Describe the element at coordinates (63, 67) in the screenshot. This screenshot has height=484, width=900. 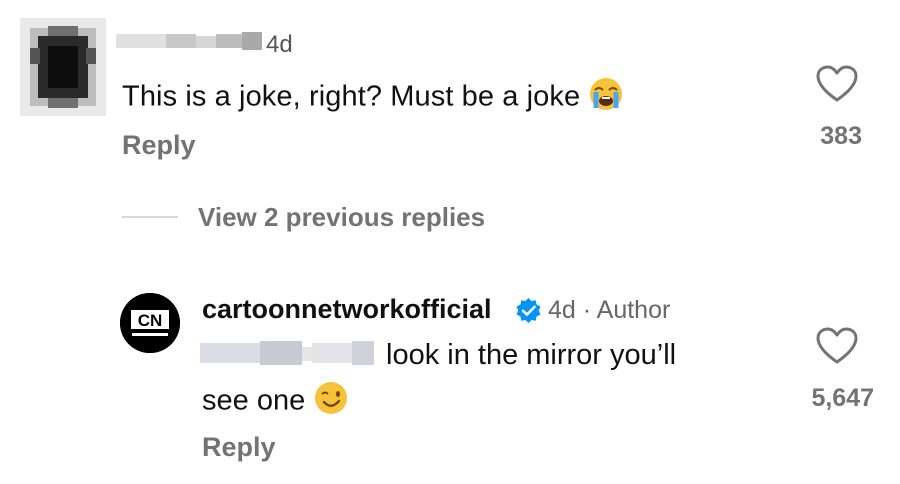
I see `avatar` at that location.